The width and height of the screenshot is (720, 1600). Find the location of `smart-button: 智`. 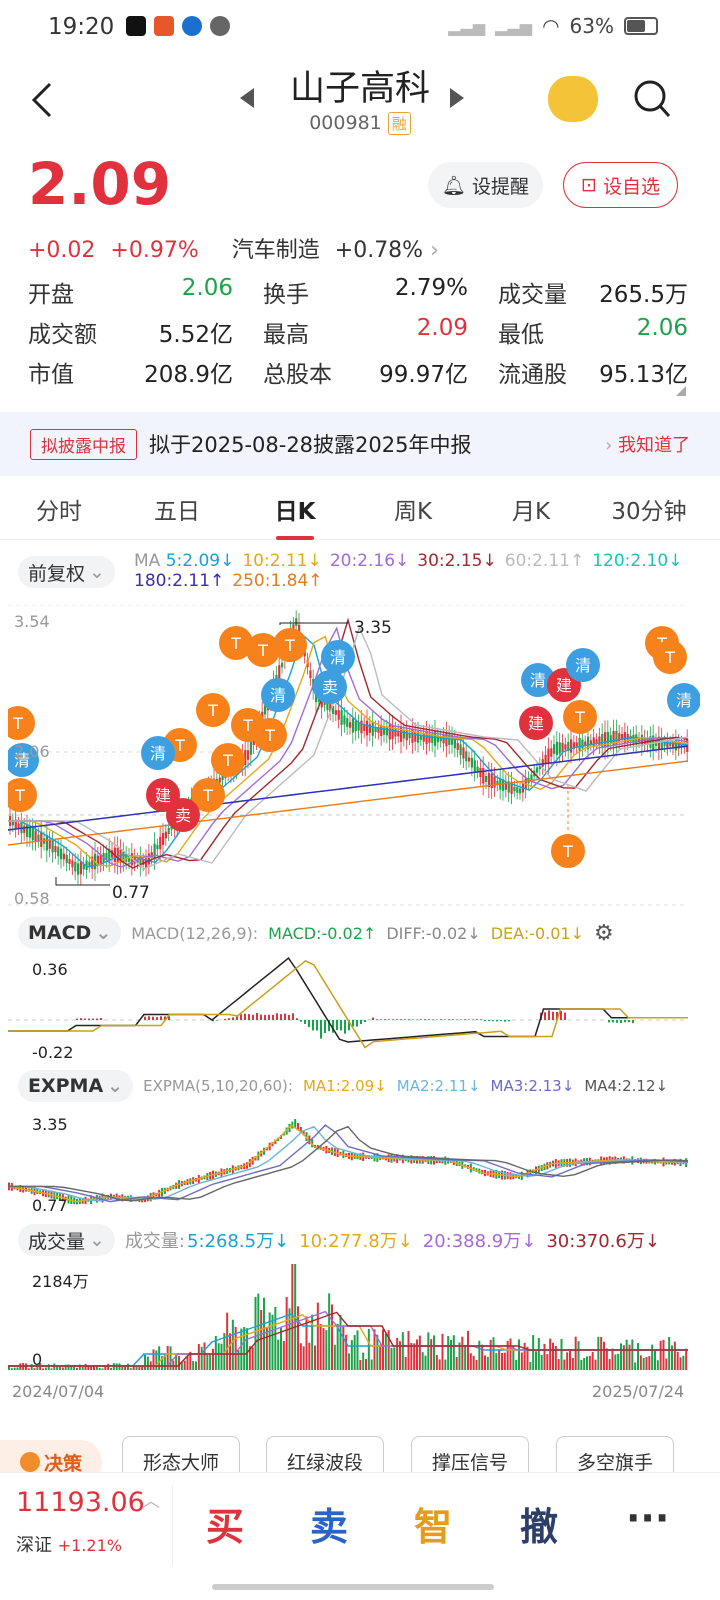

smart-button: 智 is located at coordinates (433, 1523).